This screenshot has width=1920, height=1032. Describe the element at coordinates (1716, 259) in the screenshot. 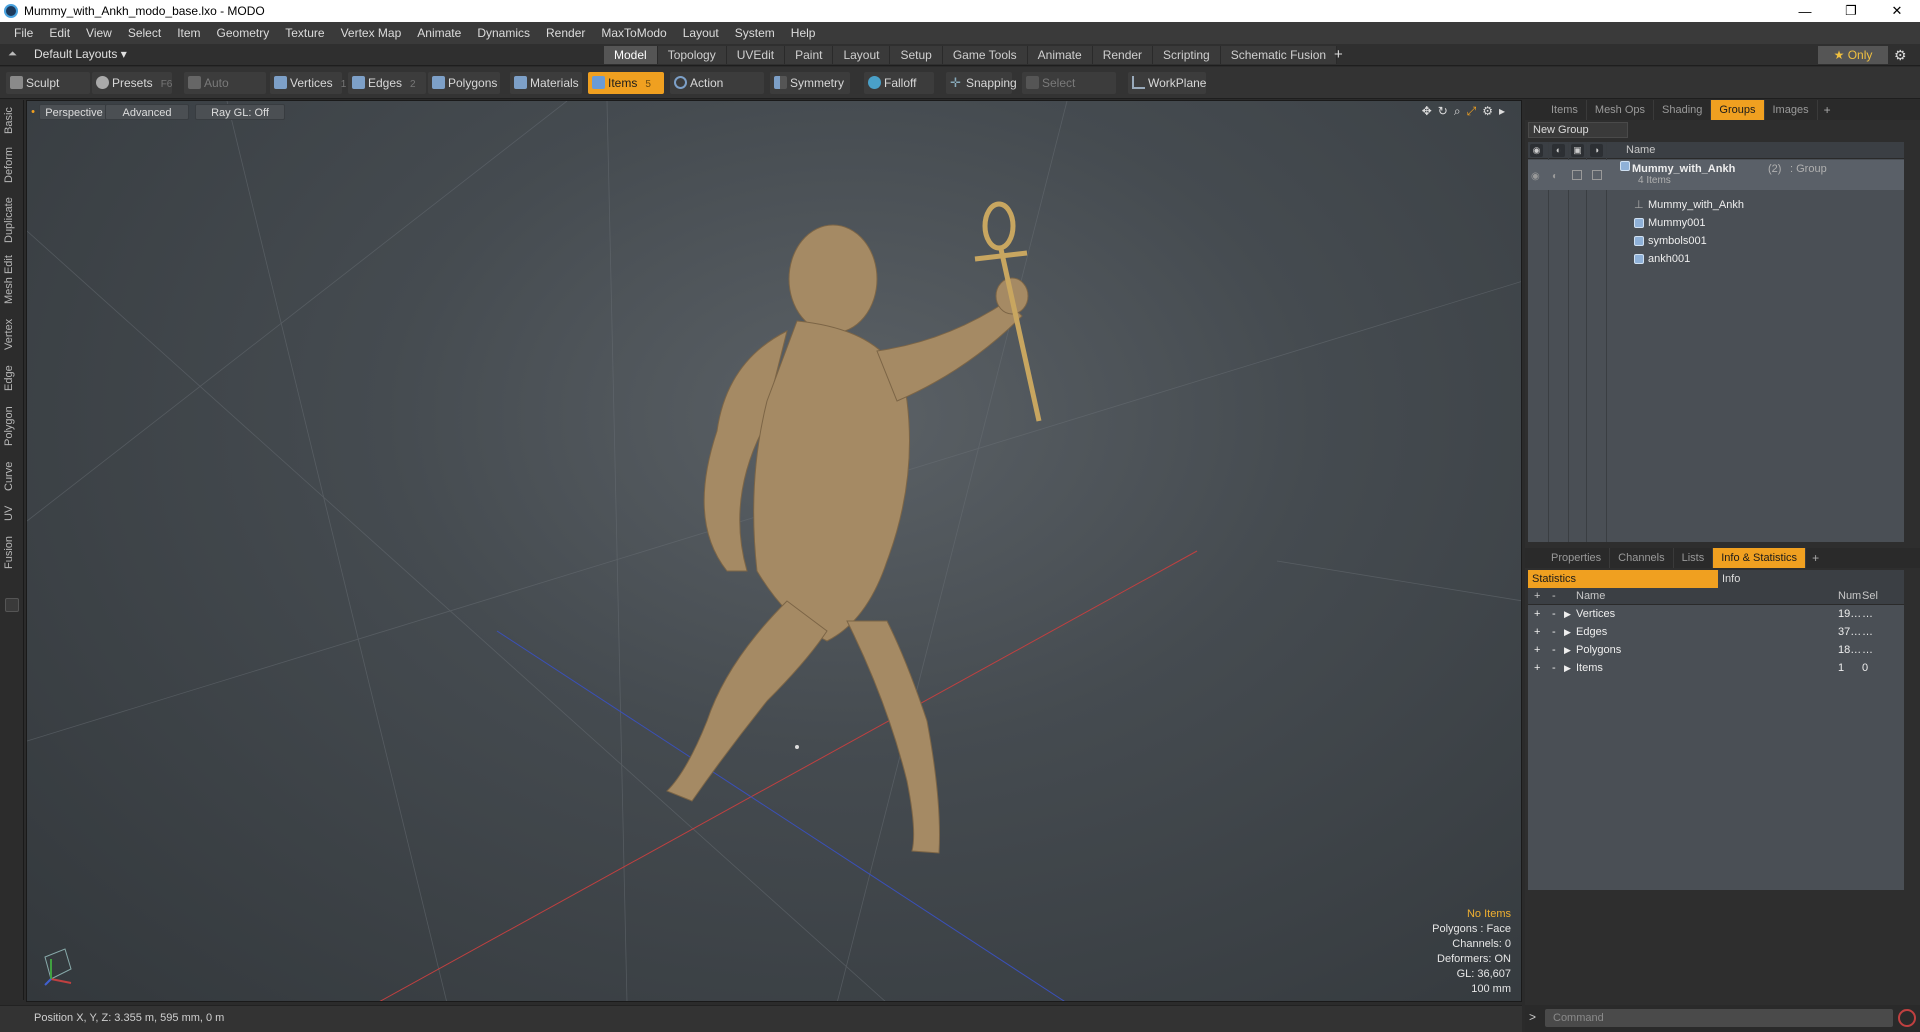

I see `group-member-row: ankh001` at that location.